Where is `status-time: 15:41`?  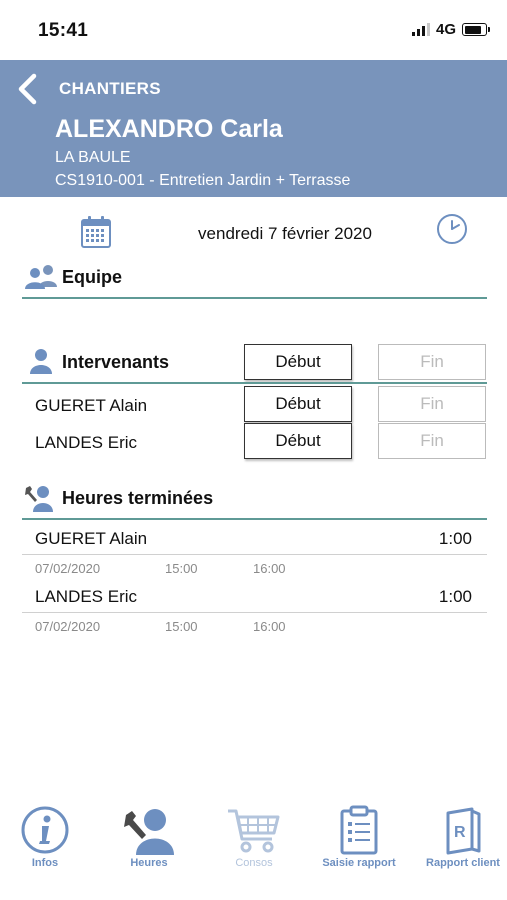
status-time: 15:41 is located at coordinates (63, 30).